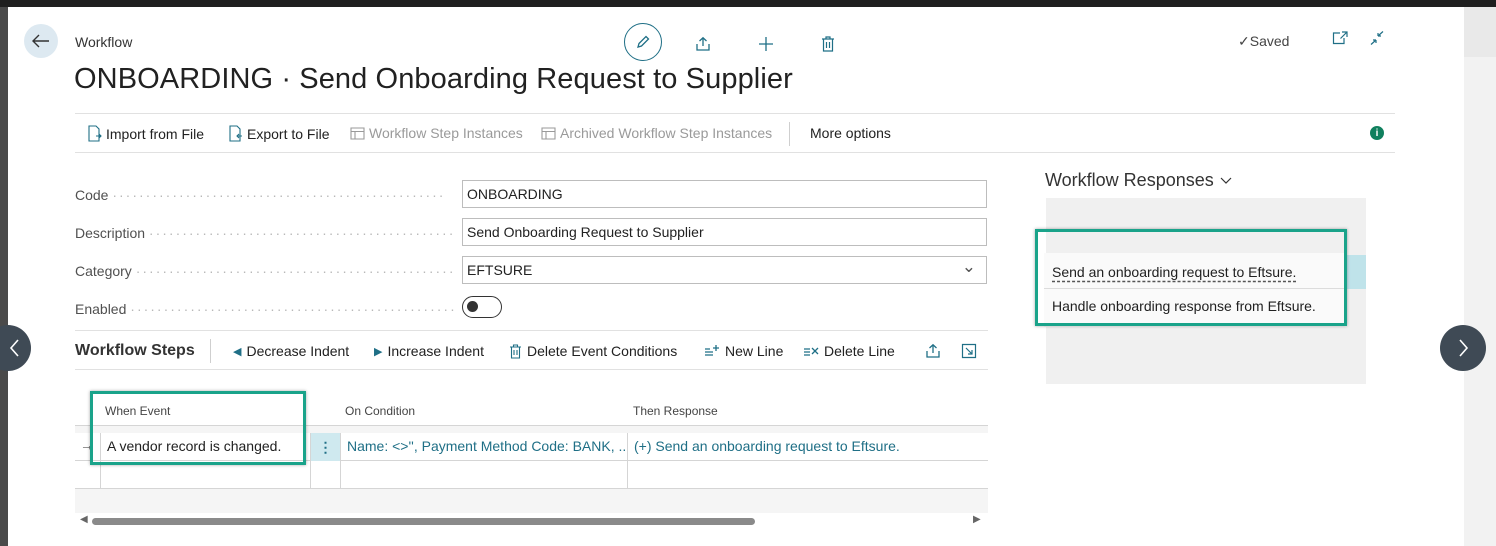  Describe the element at coordinates (429, 351) in the screenshot. I see `increase-indent-action: ▶ Increase Indent` at that location.